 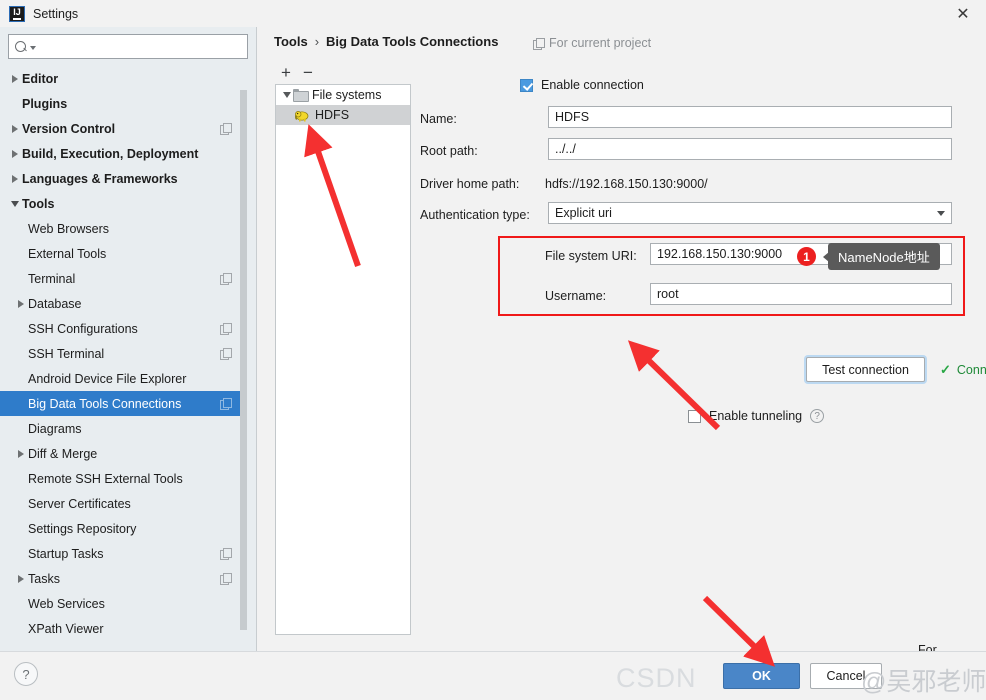 I want to click on name-field: HDFS, so click(x=750, y=117).